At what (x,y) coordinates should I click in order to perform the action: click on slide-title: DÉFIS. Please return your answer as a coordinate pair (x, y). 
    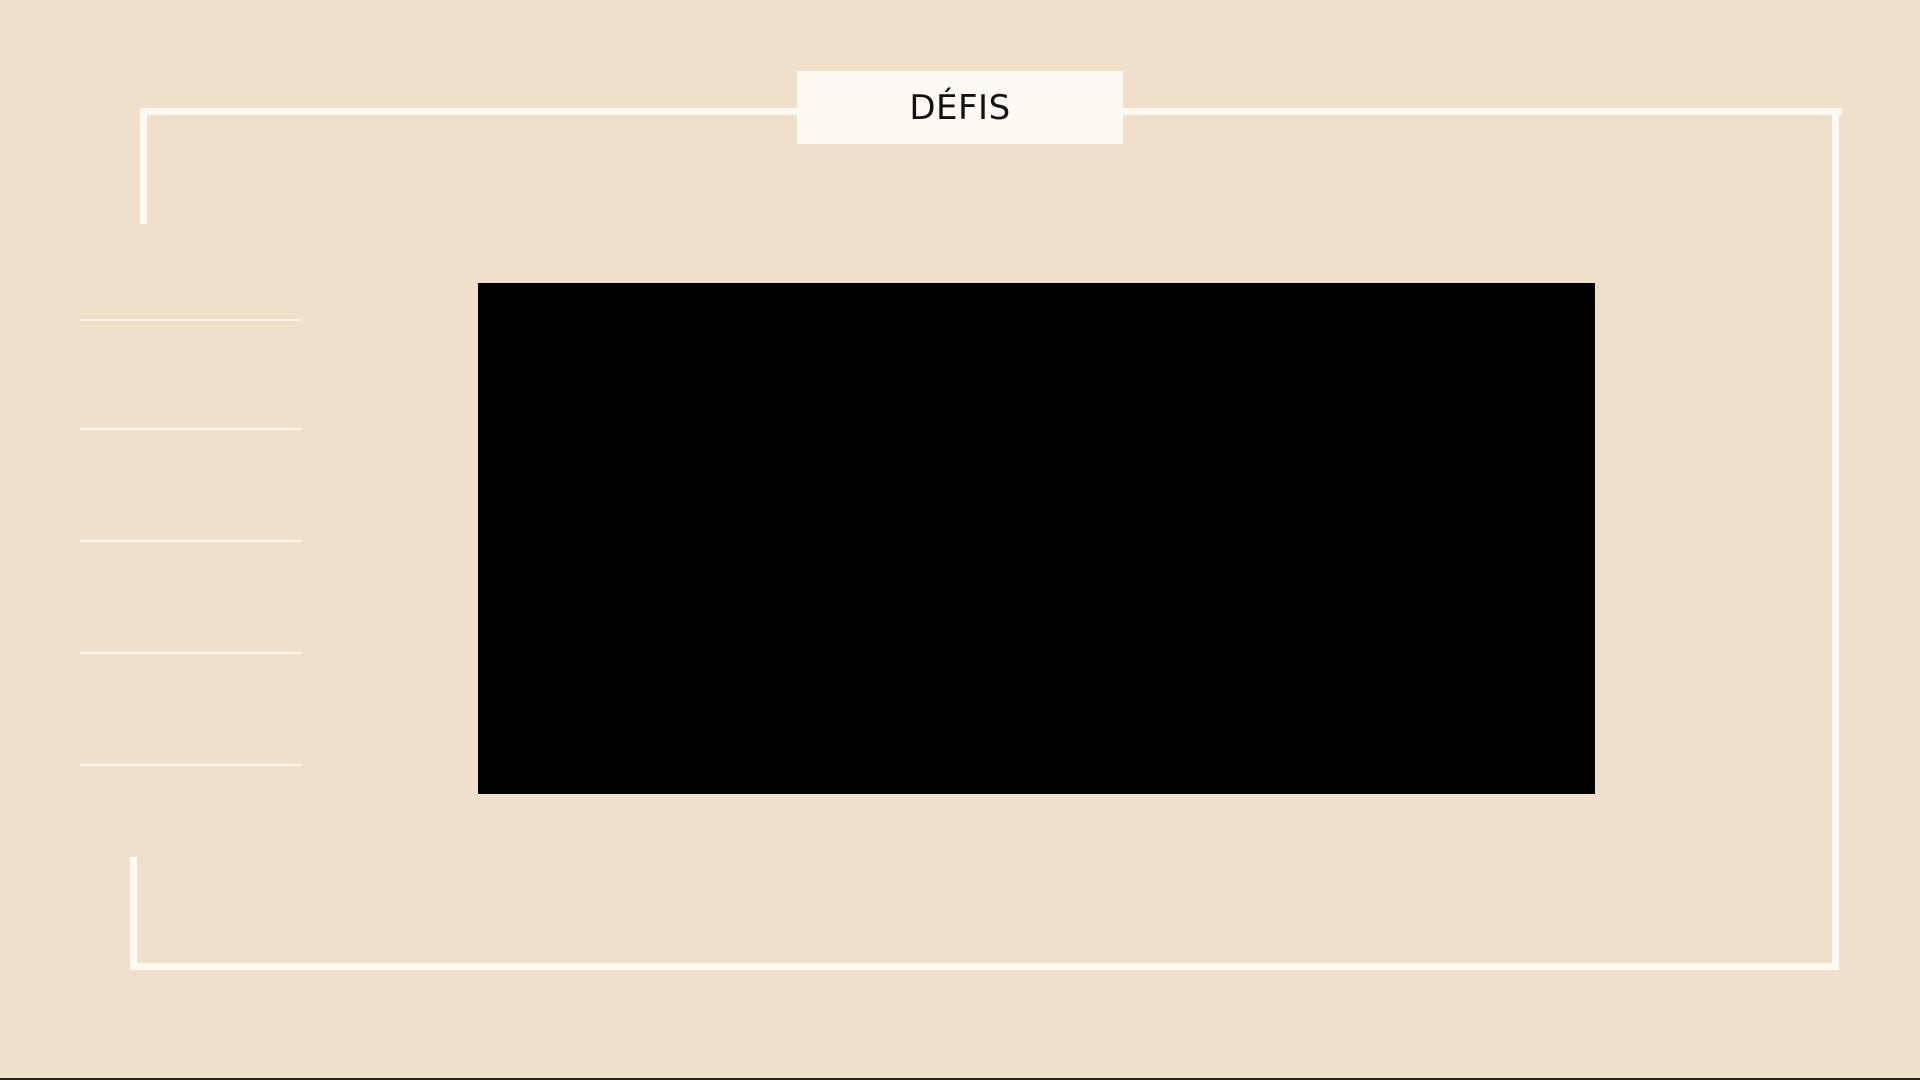
    Looking at the image, I should click on (960, 107).